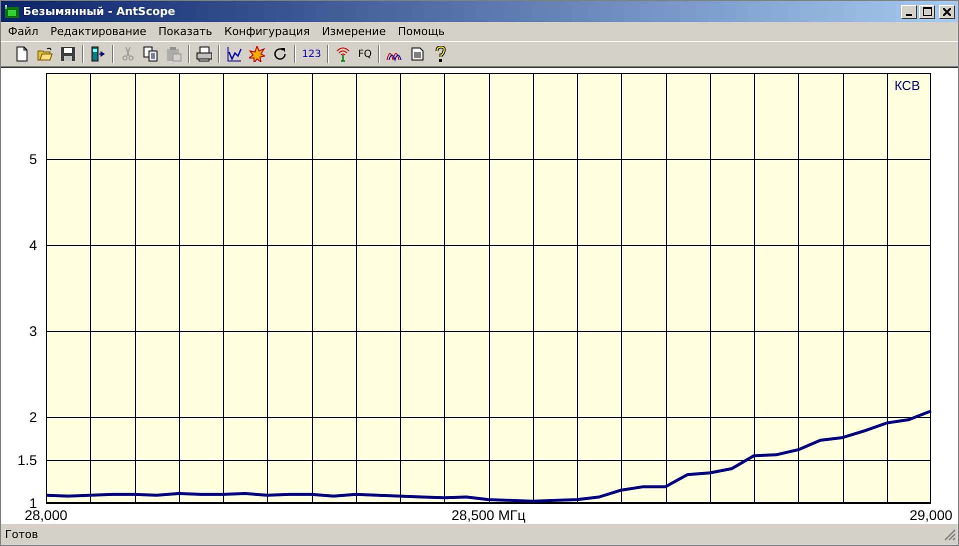  Describe the element at coordinates (365, 54) in the screenshot. I see `toolbar-button: FQ` at that location.